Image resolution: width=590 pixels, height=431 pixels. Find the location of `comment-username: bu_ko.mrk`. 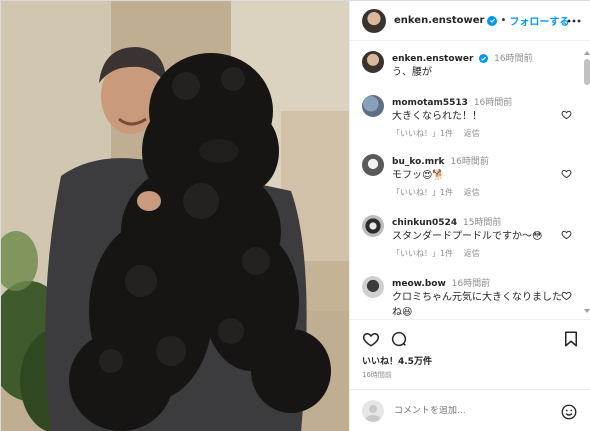

comment-username: bu_ko.mrk is located at coordinates (418, 162).